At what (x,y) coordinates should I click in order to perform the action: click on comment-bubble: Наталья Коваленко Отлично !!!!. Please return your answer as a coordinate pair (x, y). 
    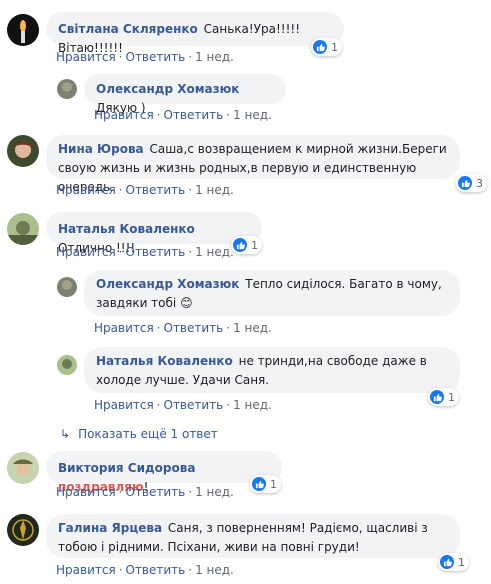
    Looking at the image, I should click on (154, 233).